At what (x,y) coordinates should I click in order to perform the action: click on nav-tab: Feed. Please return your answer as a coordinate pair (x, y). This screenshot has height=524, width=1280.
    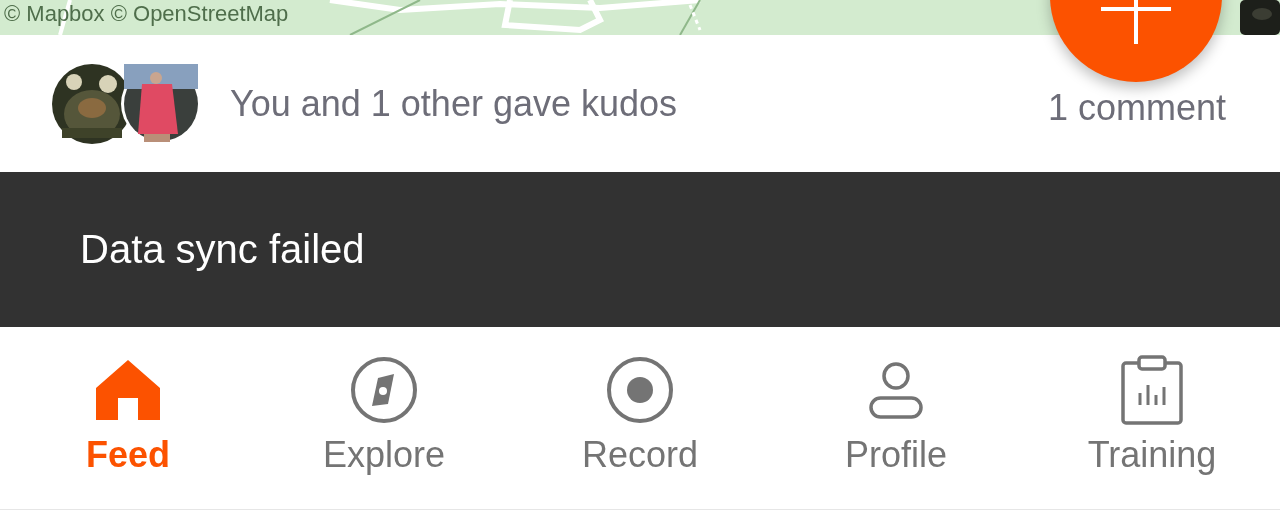
    Looking at the image, I should click on (128, 418).